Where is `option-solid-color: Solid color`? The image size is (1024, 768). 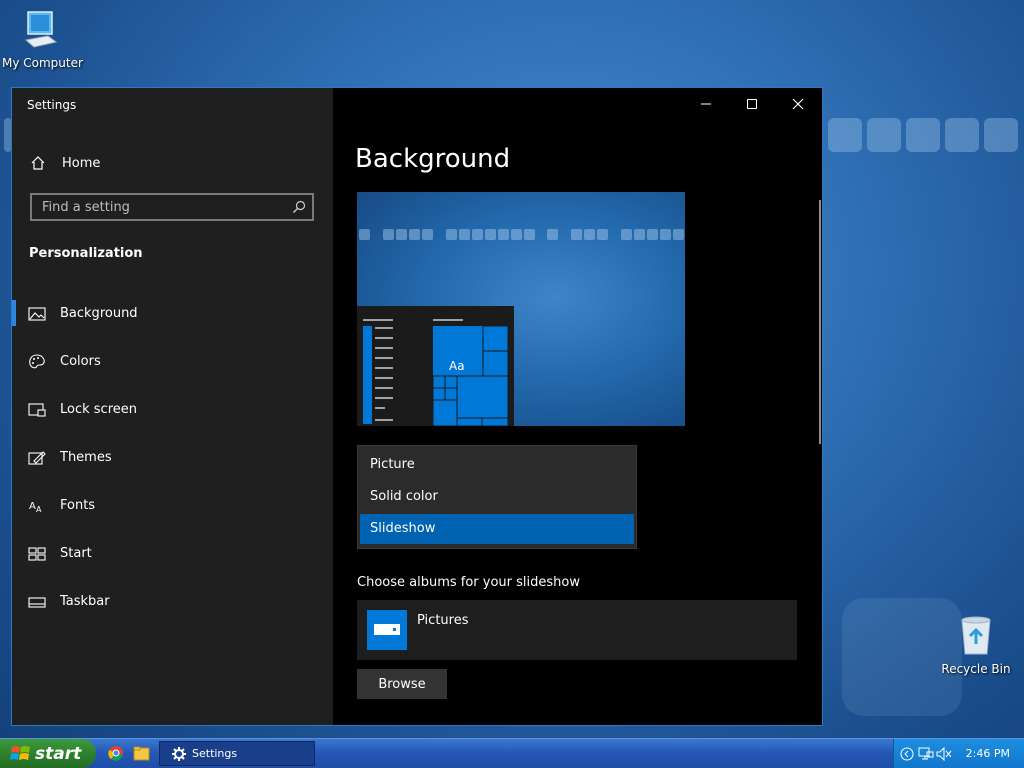 option-solid-color: Solid color is located at coordinates (497, 497).